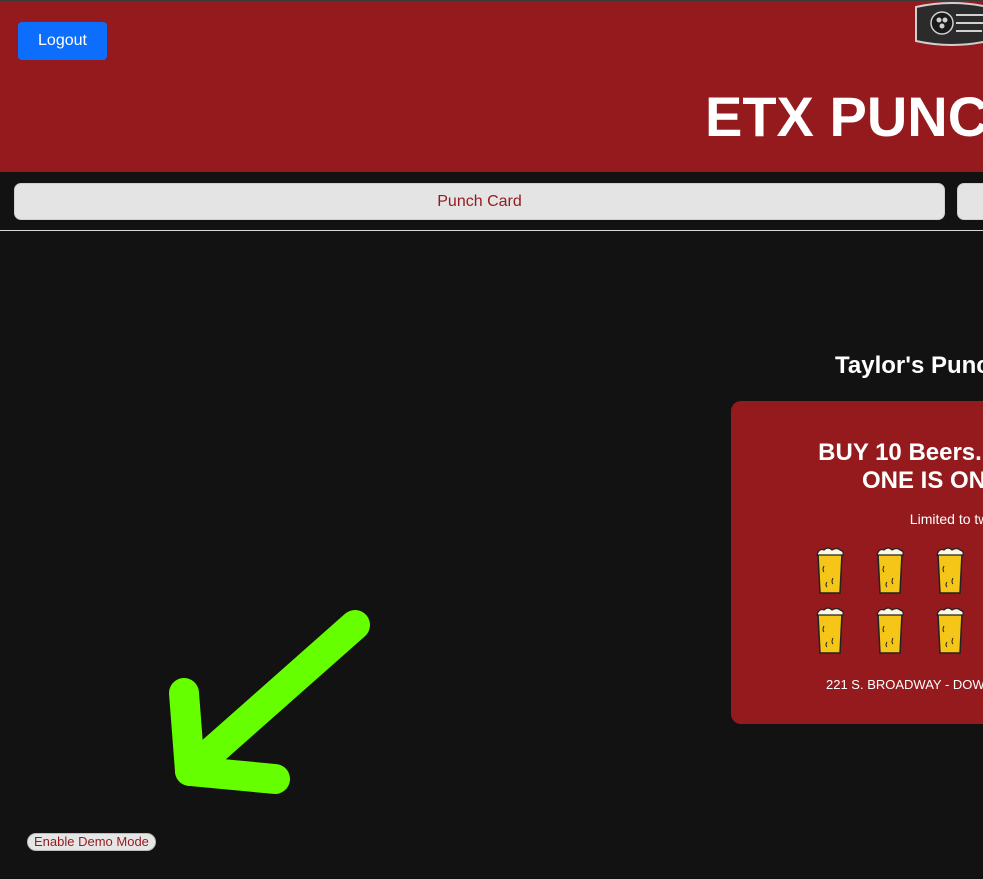  What do you see at coordinates (844, 116) in the screenshot?
I see `page-title: ETX PUNC` at bounding box center [844, 116].